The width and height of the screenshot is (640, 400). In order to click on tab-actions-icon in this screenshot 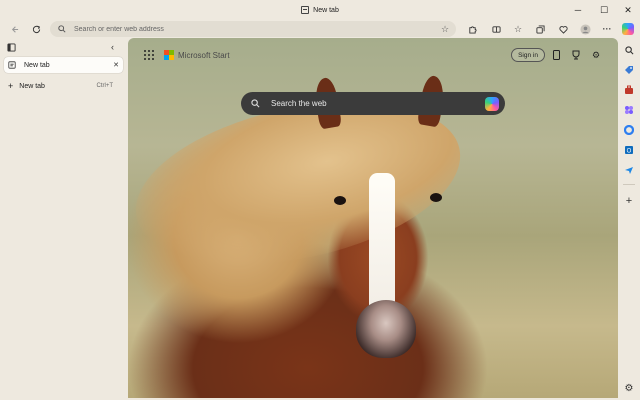, I will do `click(11, 47)`.